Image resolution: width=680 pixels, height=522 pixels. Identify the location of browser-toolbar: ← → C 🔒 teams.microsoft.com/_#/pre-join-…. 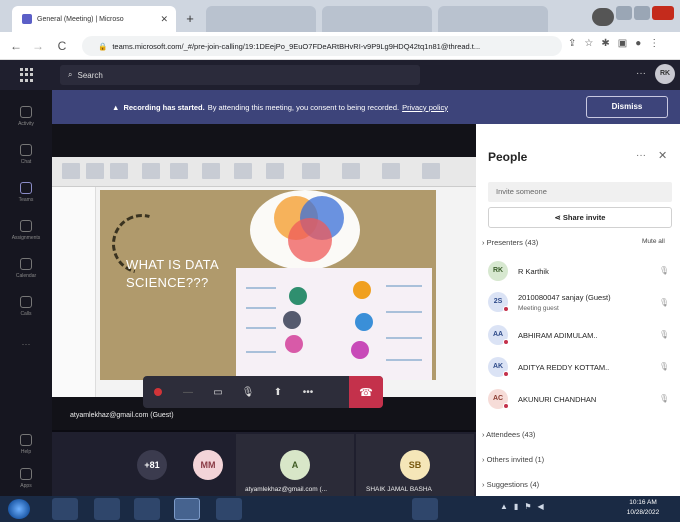
(340, 46).